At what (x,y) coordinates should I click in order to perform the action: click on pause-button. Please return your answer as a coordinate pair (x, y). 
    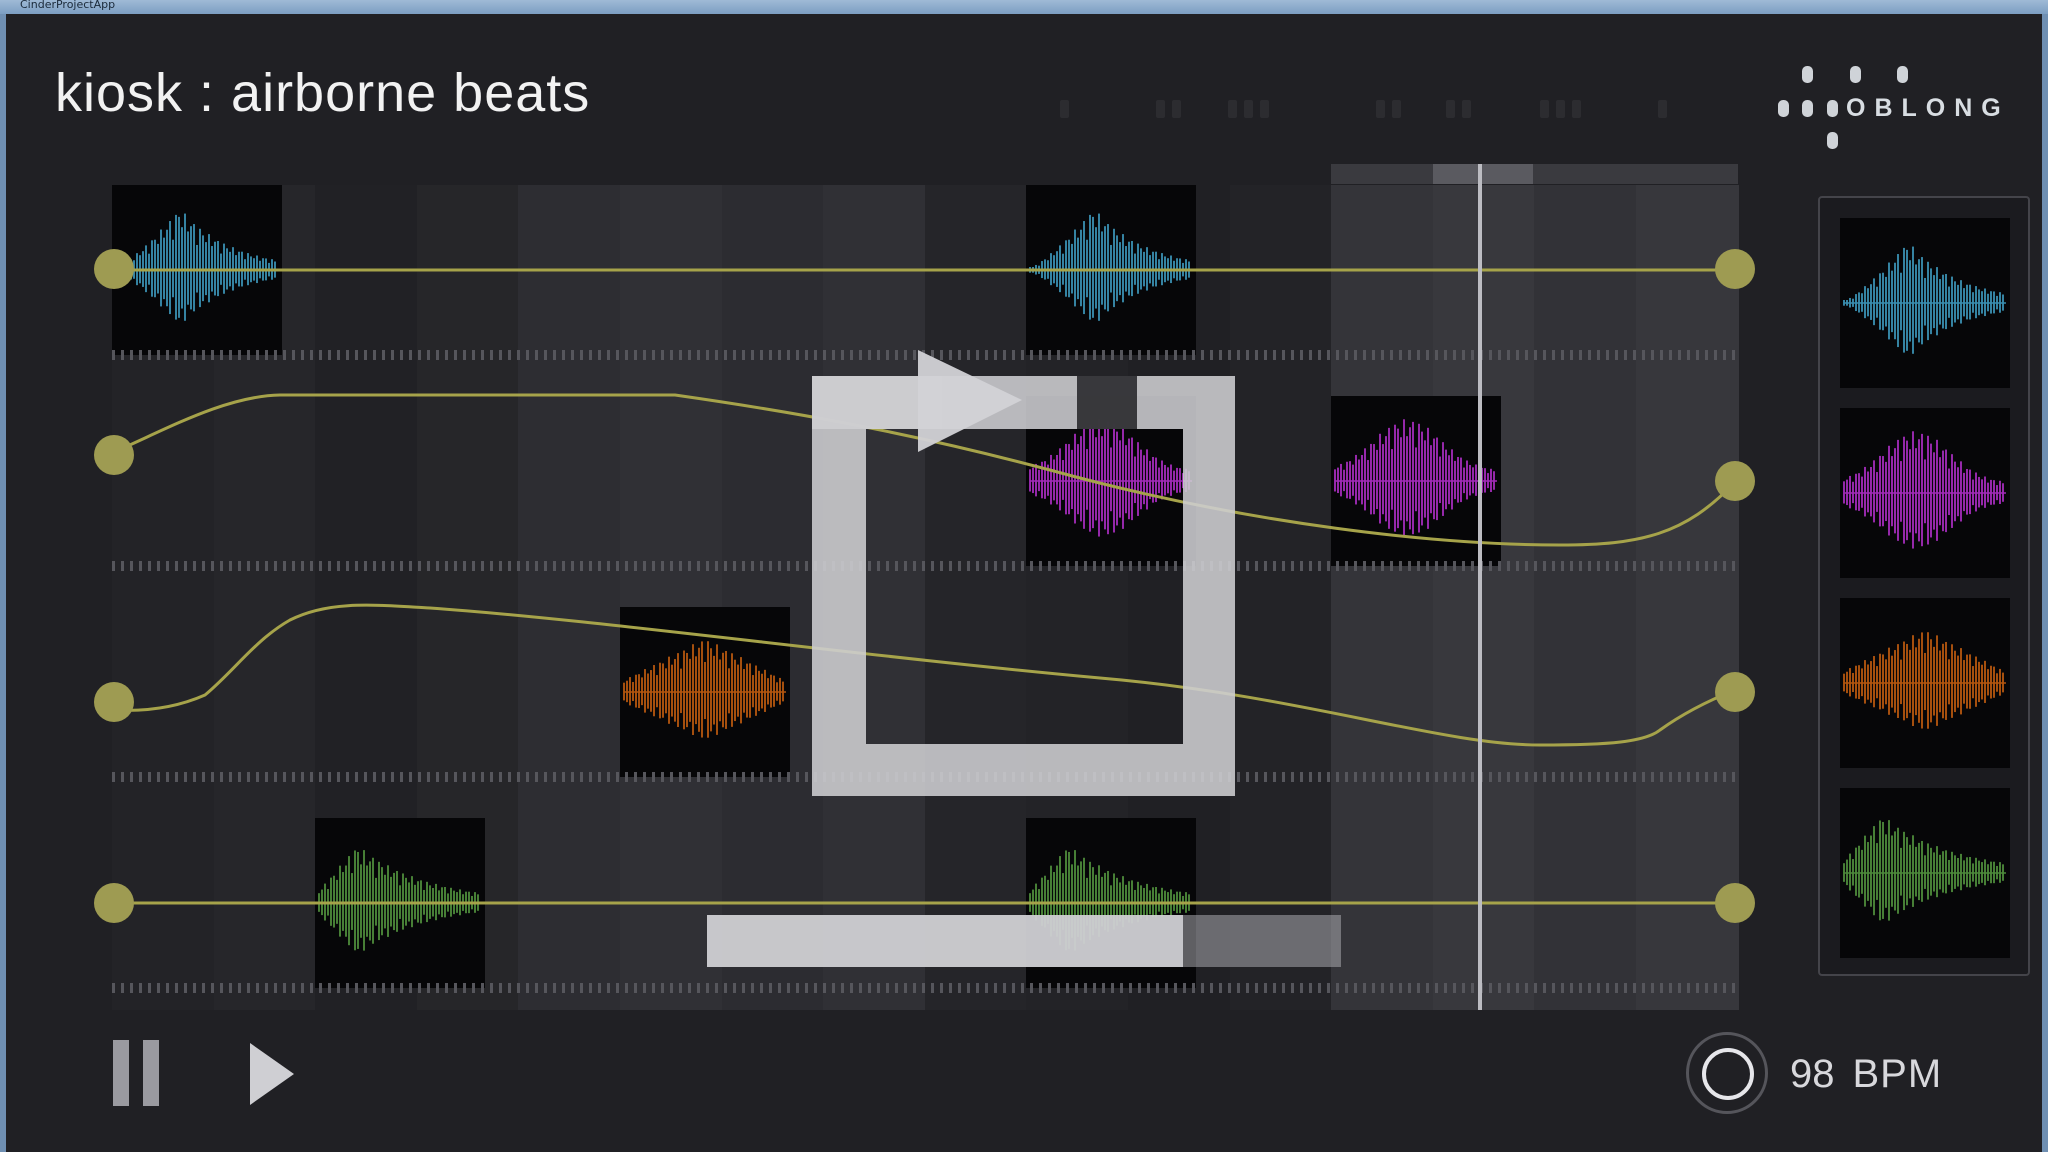
    Looking at the image, I should click on (137, 1073).